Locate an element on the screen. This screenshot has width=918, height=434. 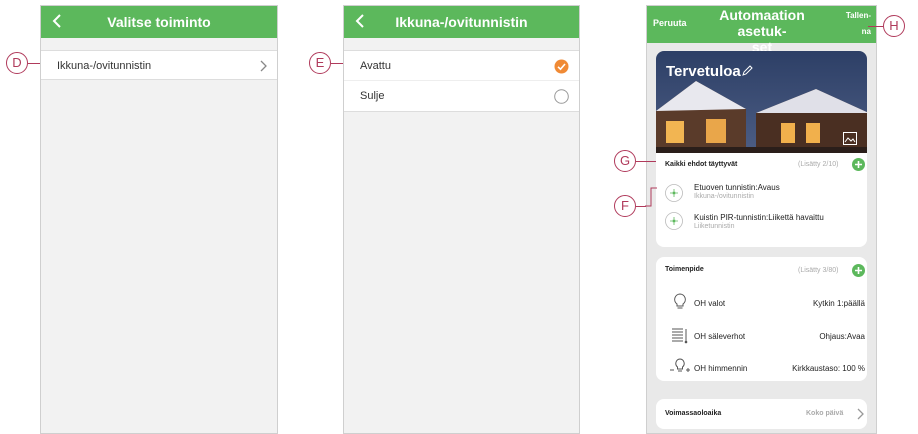
callout-d-line is located at coordinates (34, 63).